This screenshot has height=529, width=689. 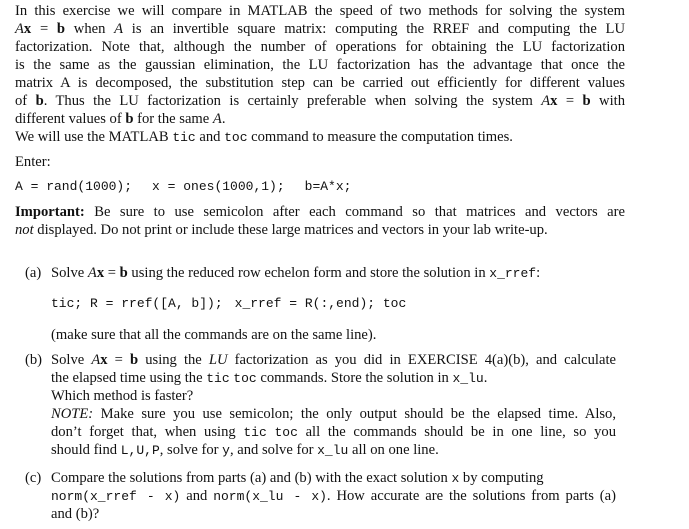 What do you see at coordinates (513, 273) in the screenshot?
I see `code-var: x_rref` at bounding box center [513, 273].